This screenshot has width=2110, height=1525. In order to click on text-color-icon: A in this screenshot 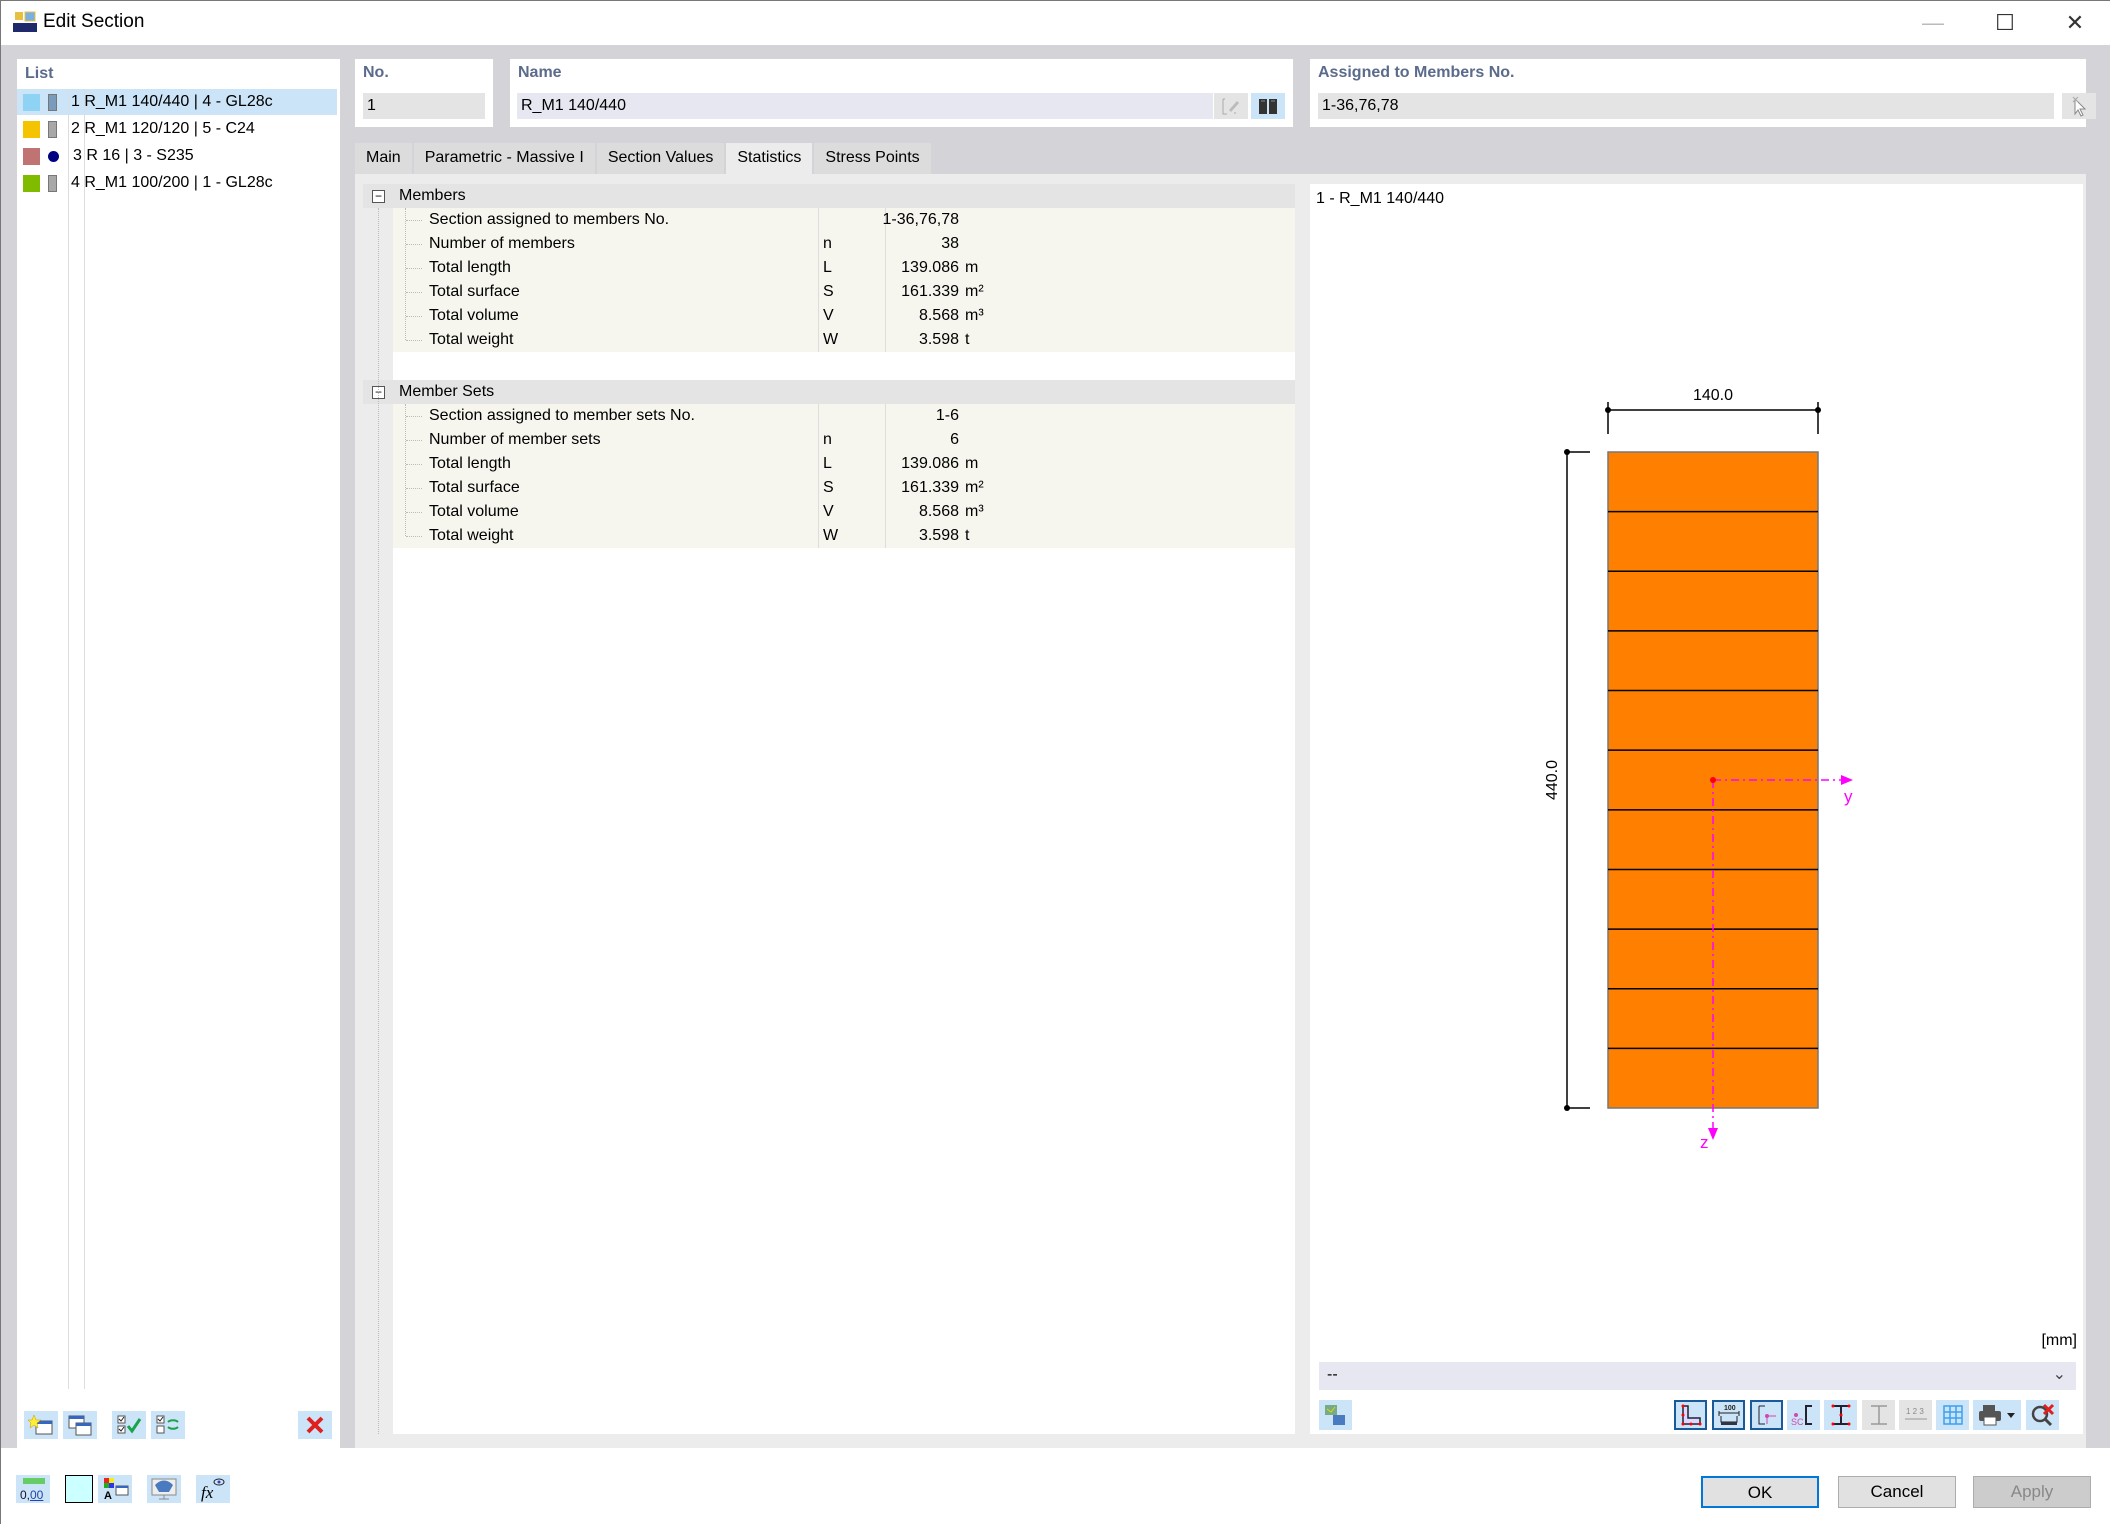, I will do `click(115, 1489)`.